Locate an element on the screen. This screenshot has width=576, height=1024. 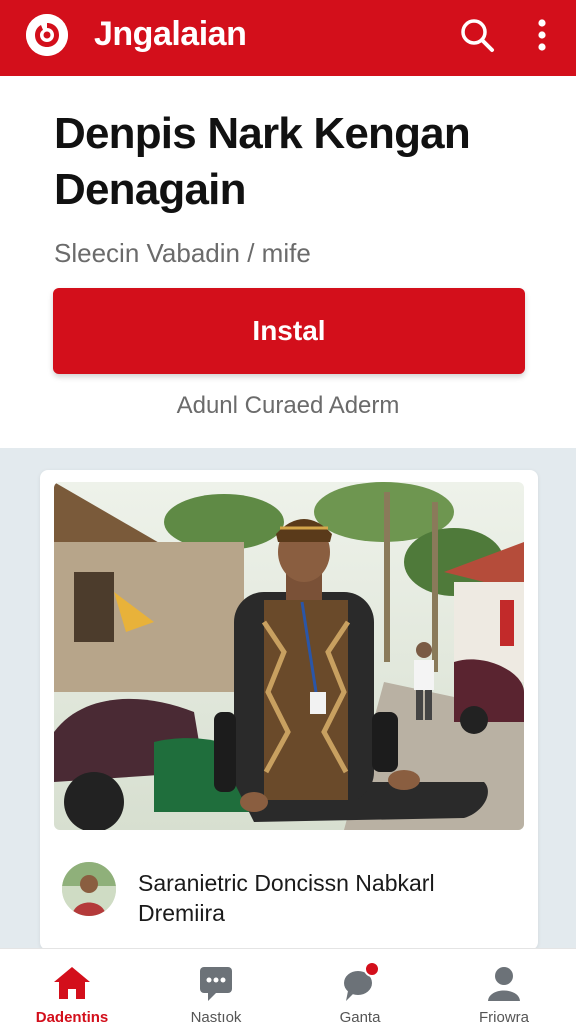
search-icon is located at coordinates (477, 35).